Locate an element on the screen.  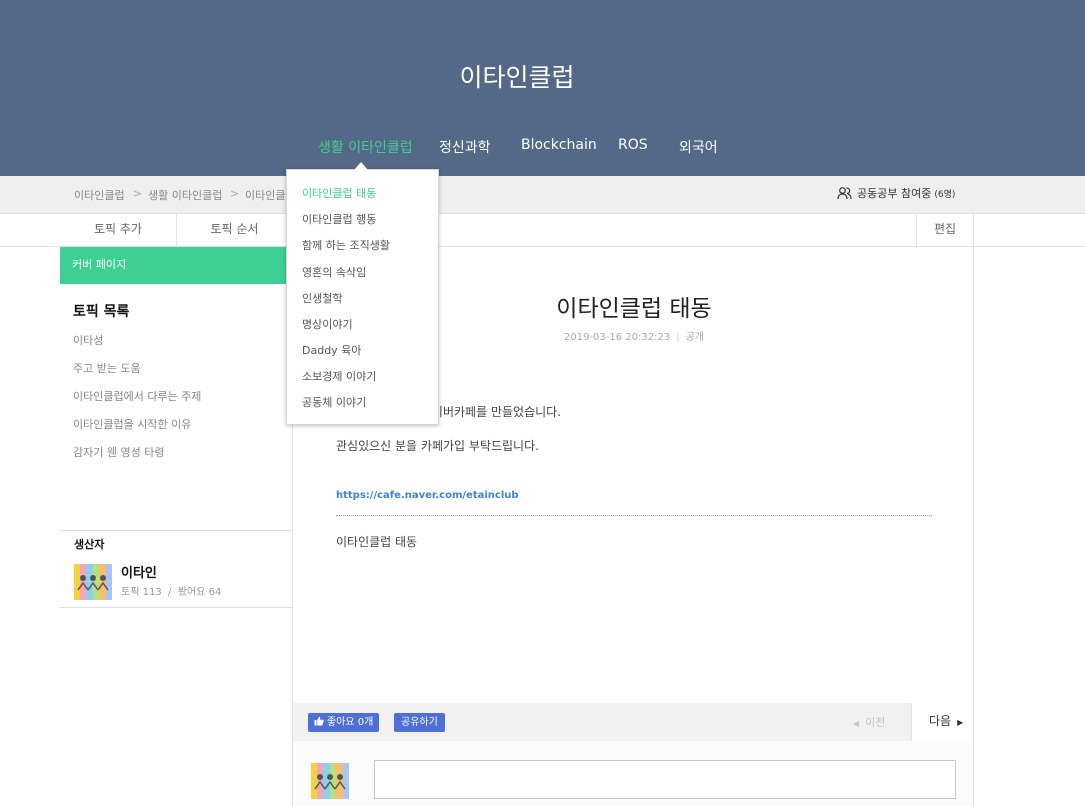
dropdown-item: 공동체 이야기 is located at coordinates (334, 402).